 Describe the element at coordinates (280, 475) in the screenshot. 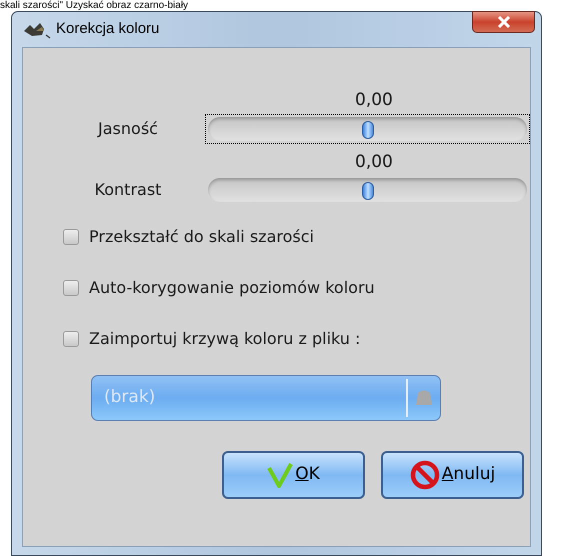

I see `checkmark-icon` at that location.